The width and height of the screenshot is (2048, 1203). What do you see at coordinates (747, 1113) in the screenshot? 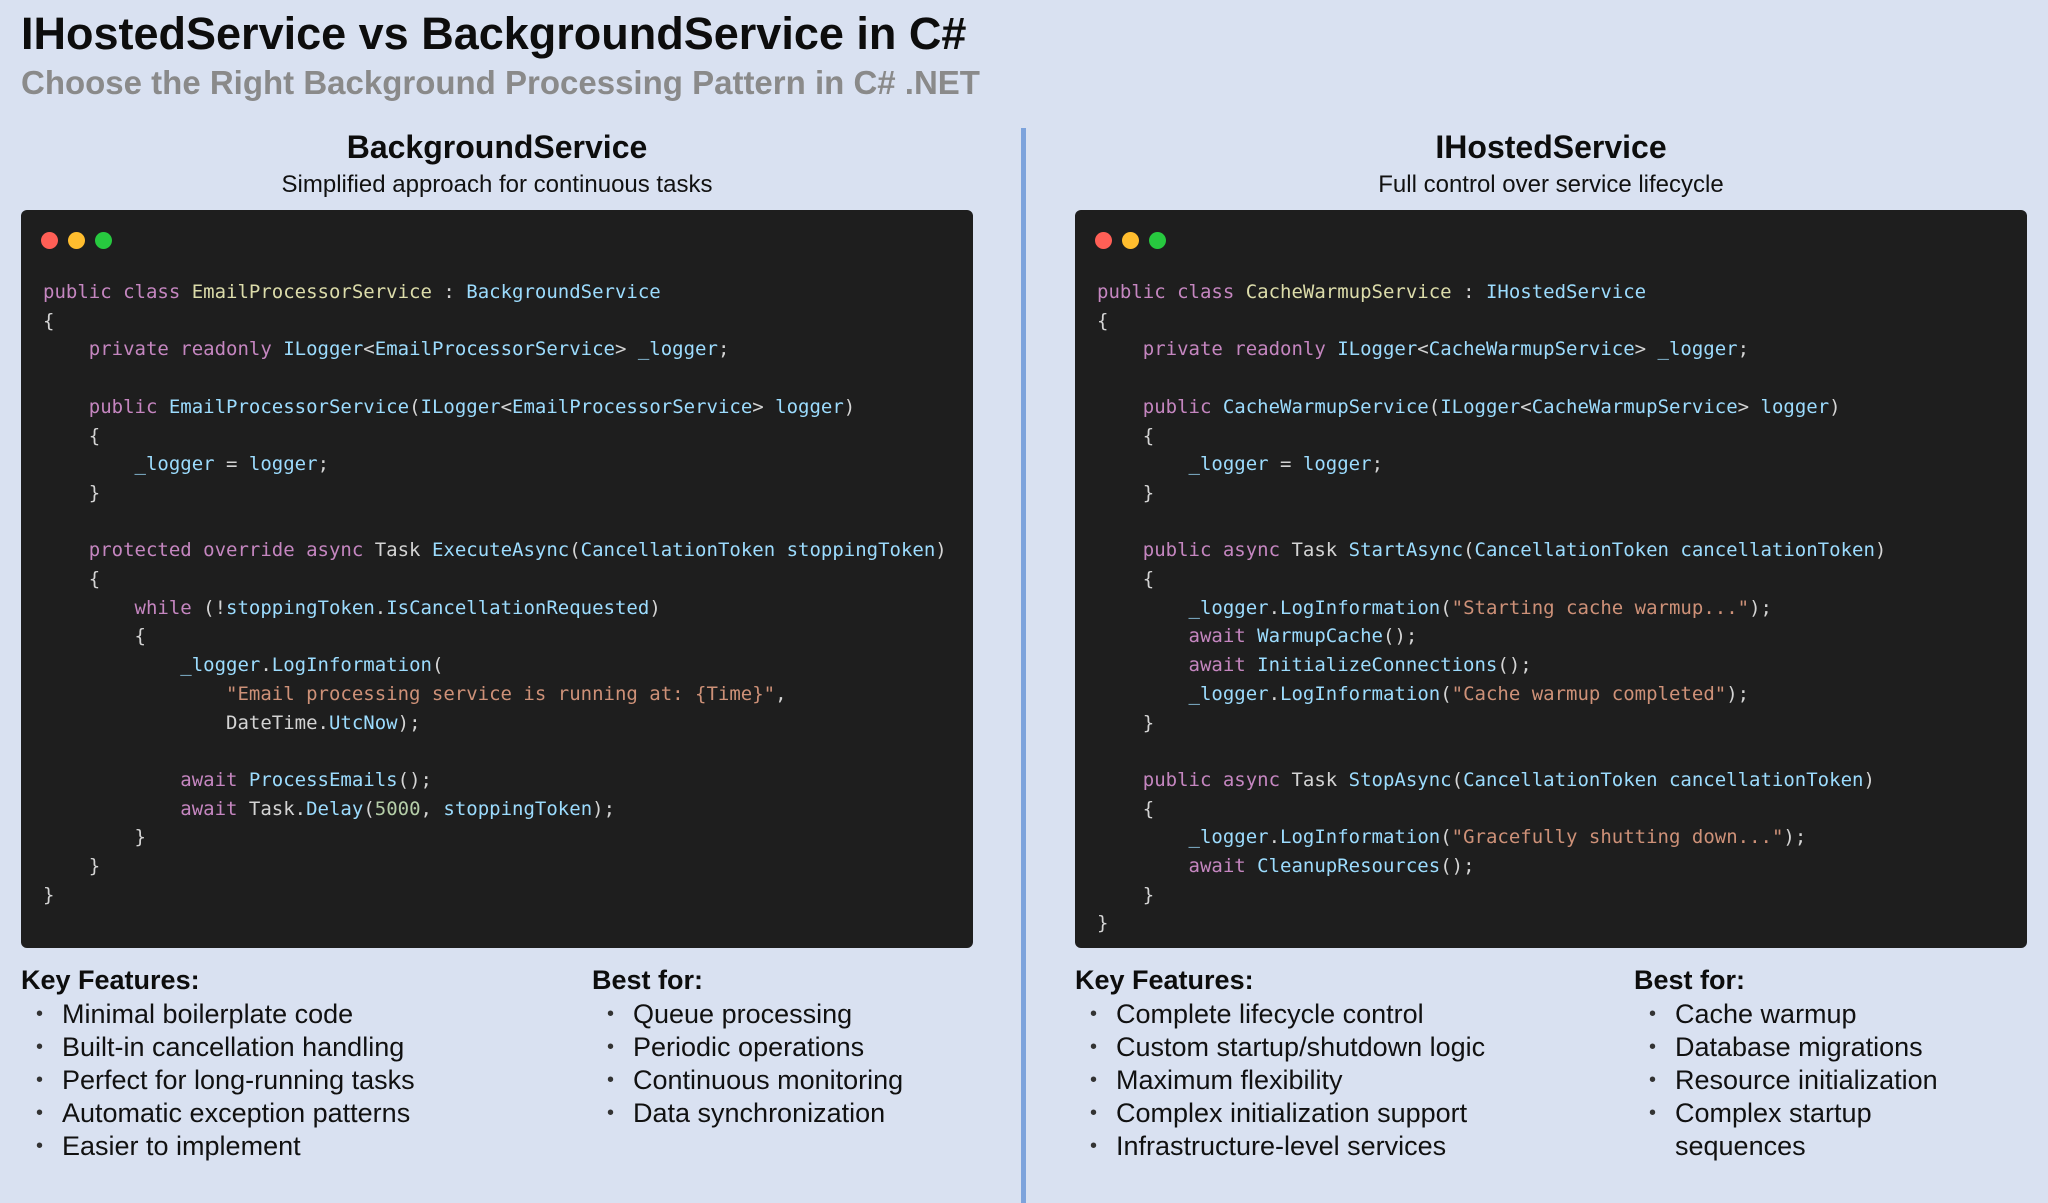
I see `list-item: Data synchronization` at bounding box center [747, 1113].